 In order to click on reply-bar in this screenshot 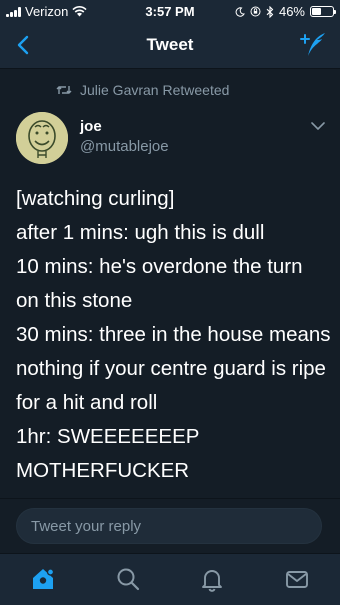, I will do `click(170, 526)`.